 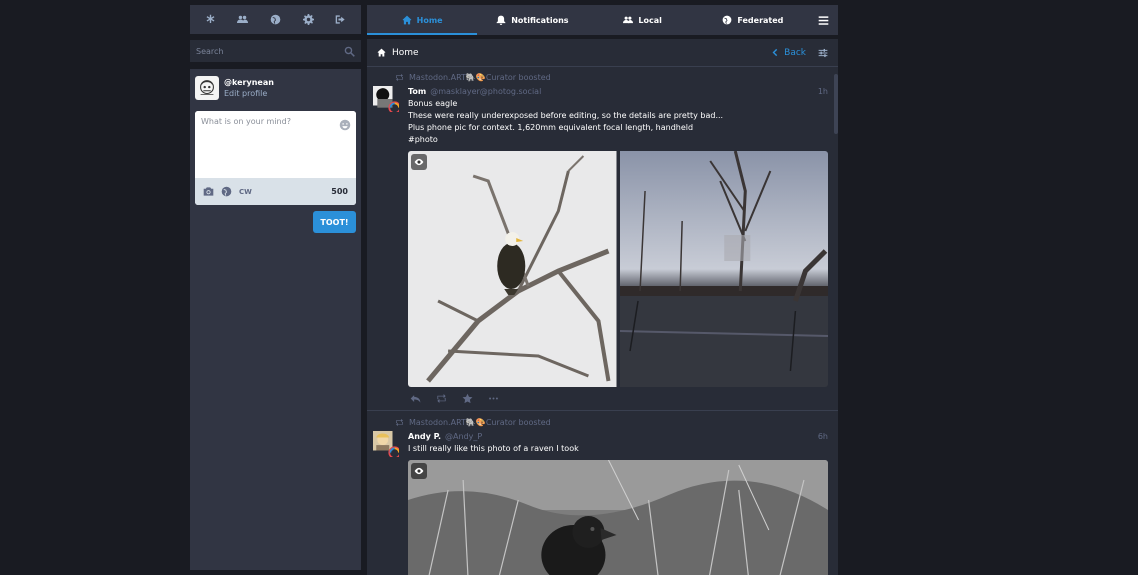 What do you see at coordinates (275, 222) in the screenshot?
I see `toot-row: TOOT!` at bounding box center [275, 222].